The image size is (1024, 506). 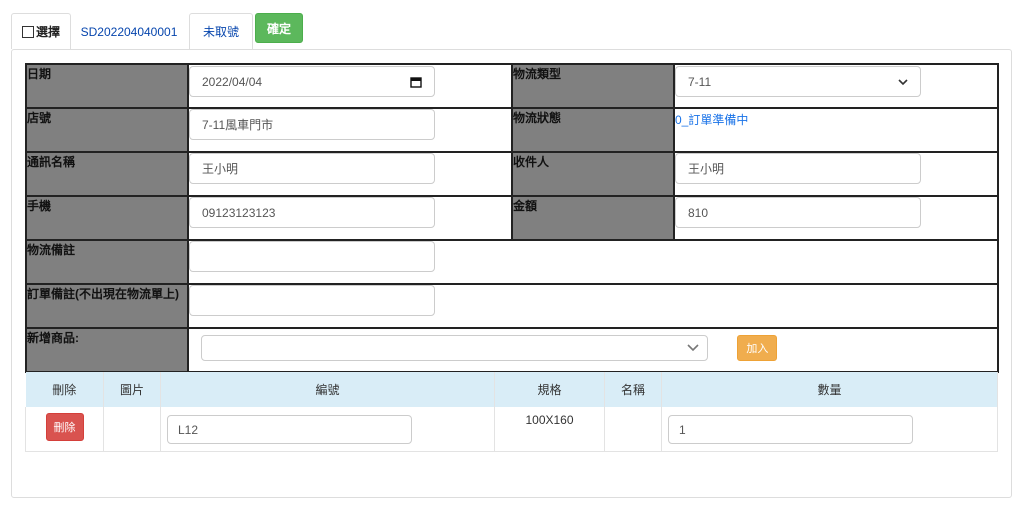 What do you see at coordinates (633, 389) in the screenshot?
I see `col-header-name: 名稱` at bounding box center [633, 389].